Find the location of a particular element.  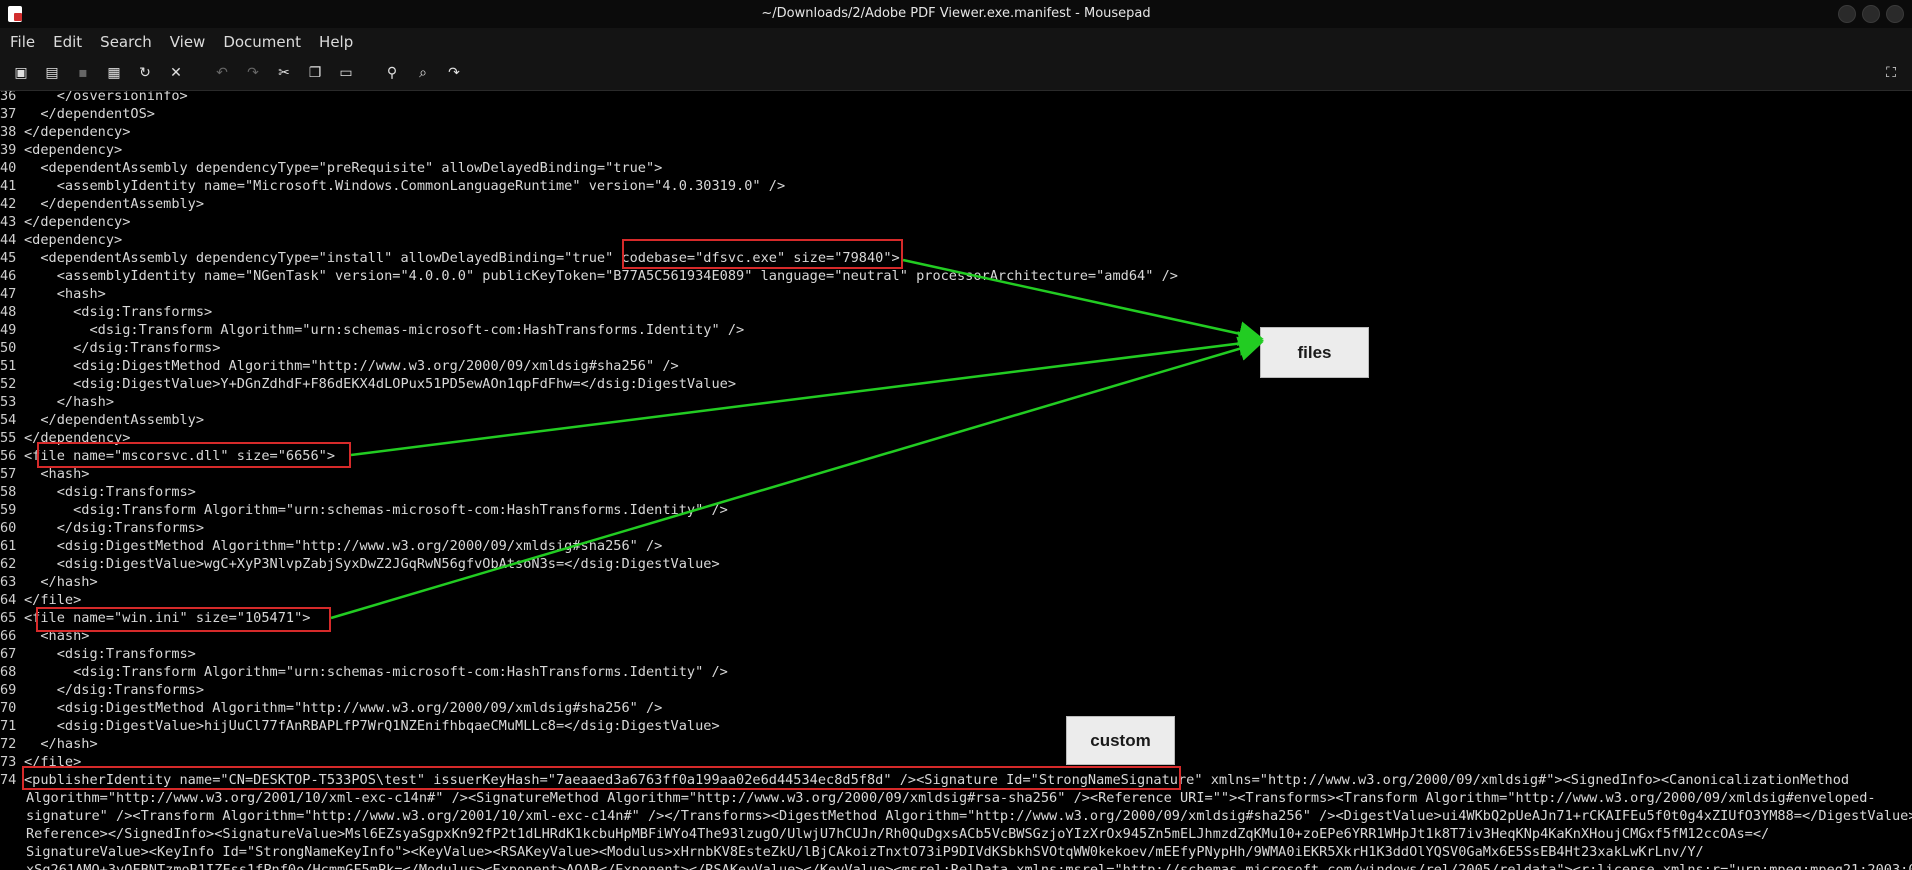

goto-icon: ↷ is located at coordinates (454, 73).